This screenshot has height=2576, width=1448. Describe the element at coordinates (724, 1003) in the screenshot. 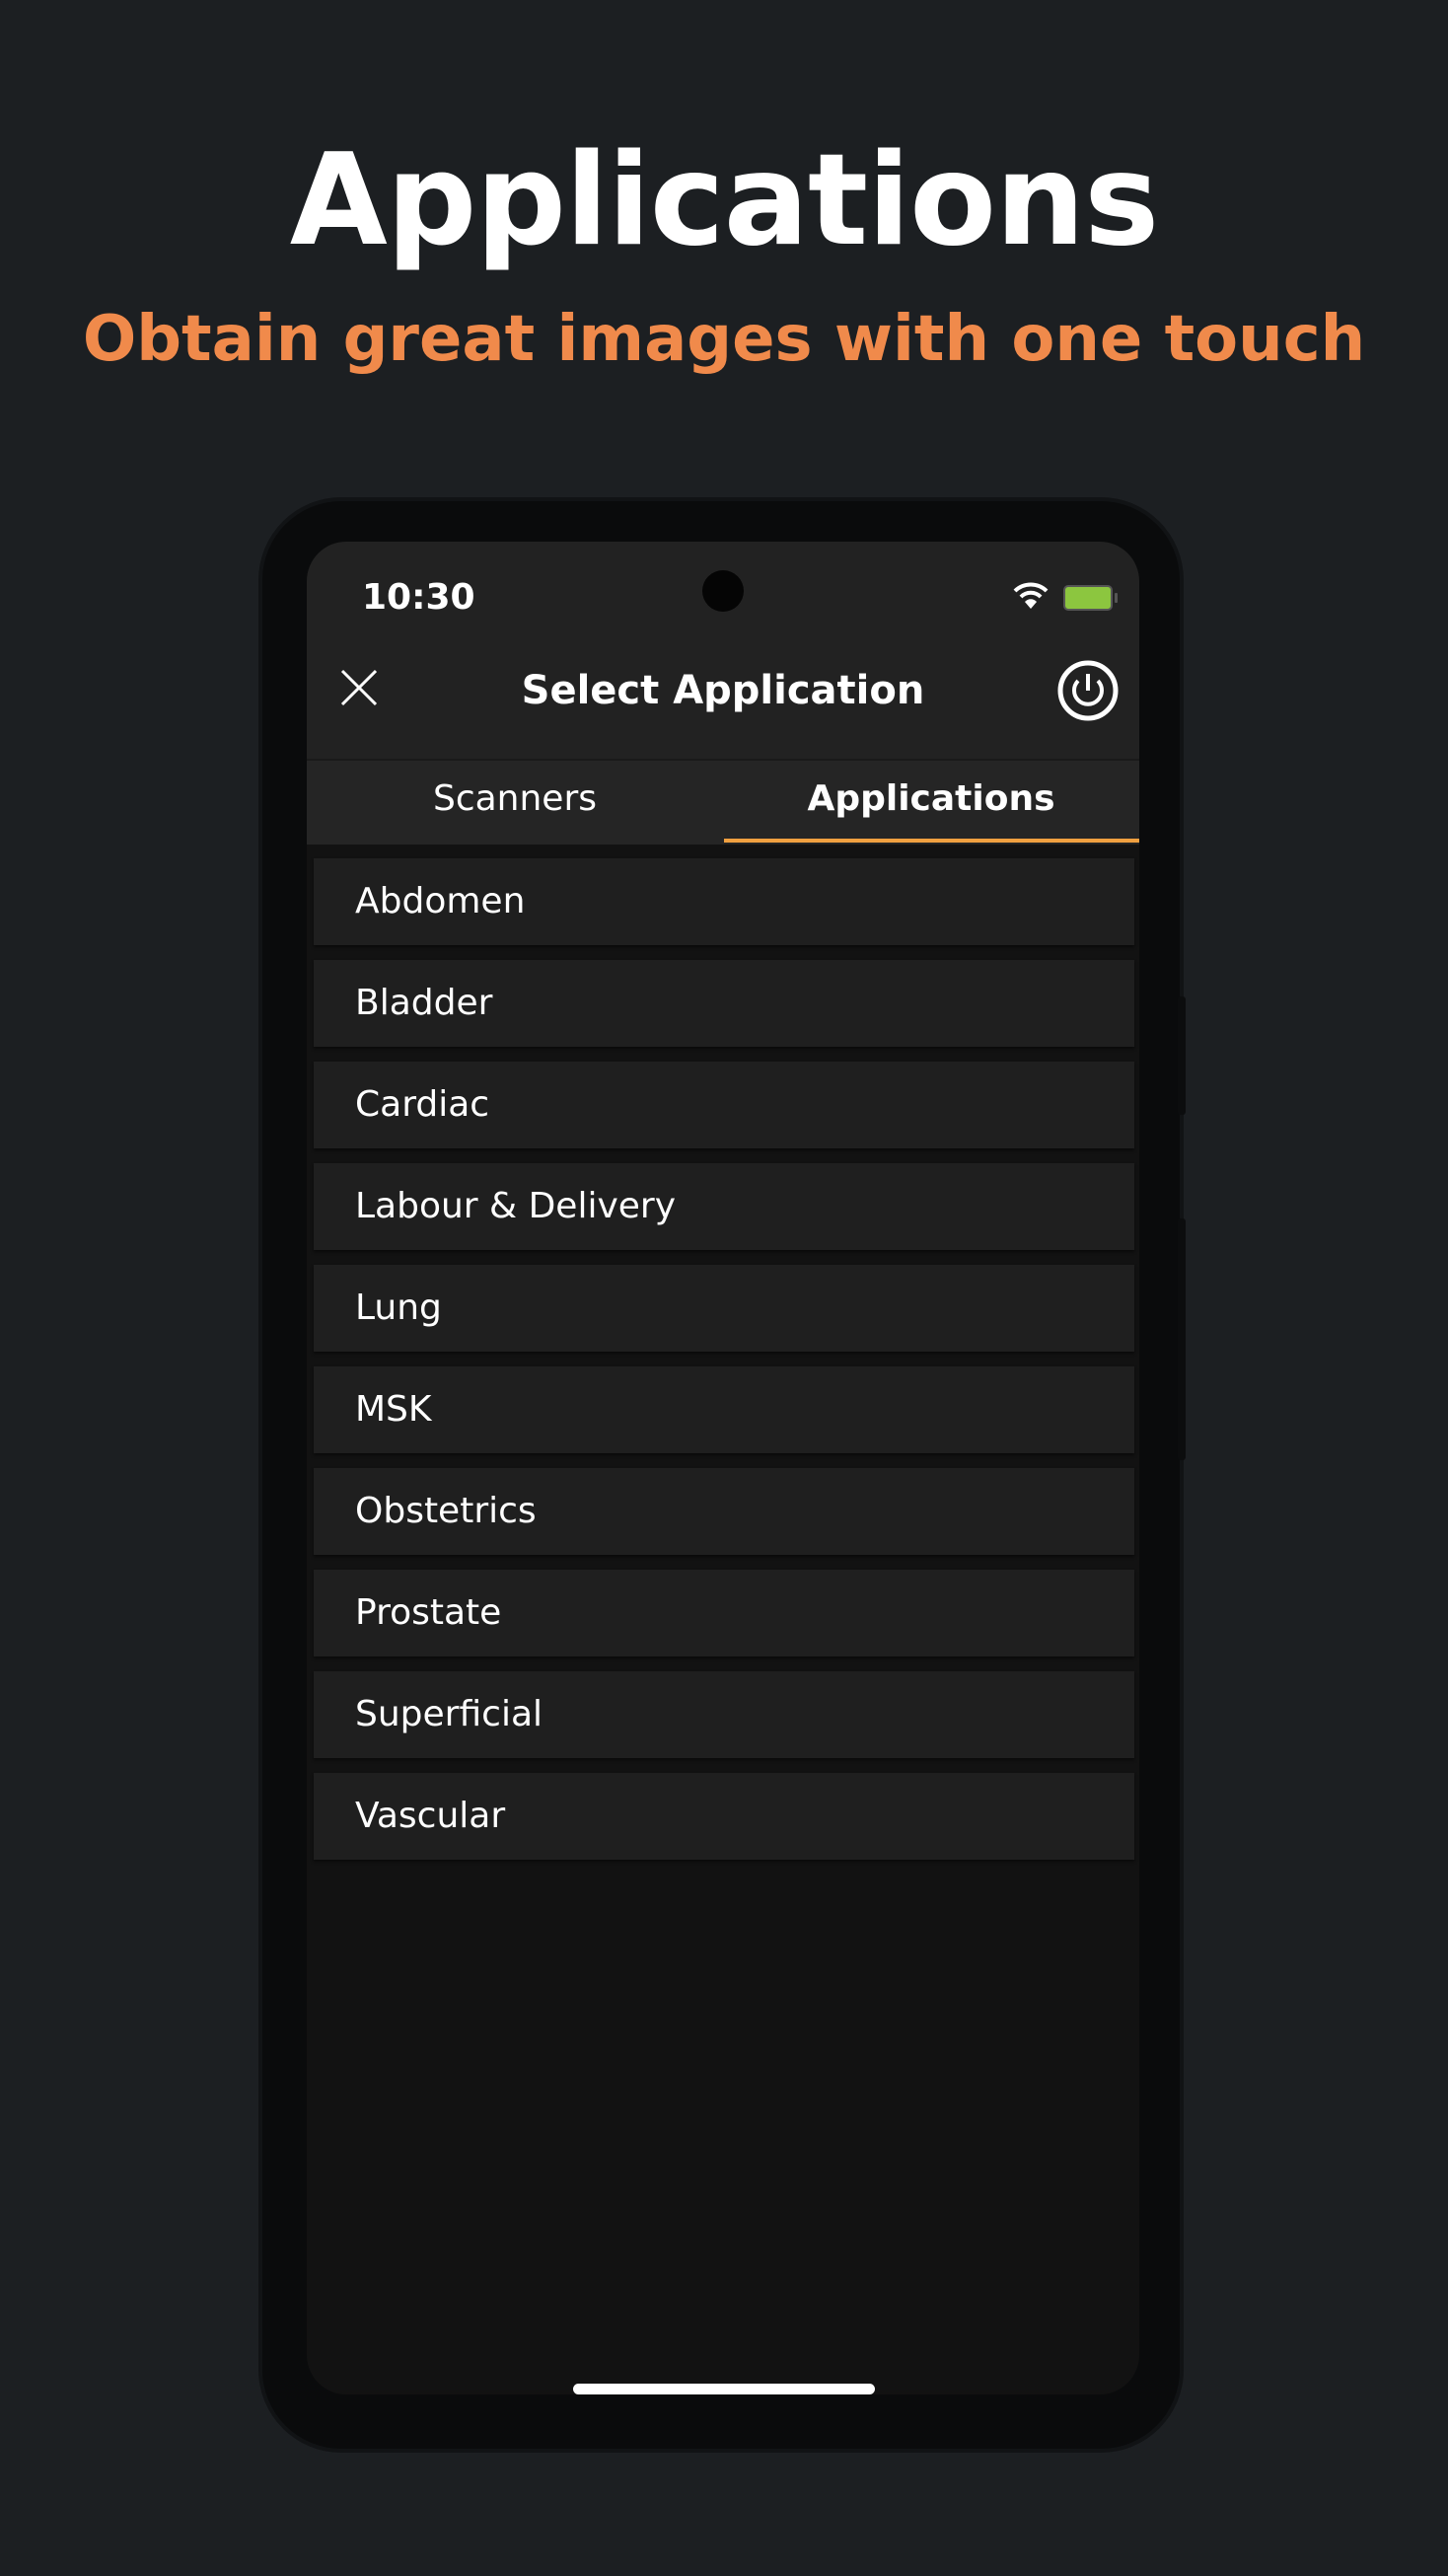

I see `list-item-bladder: Bladder` at that location.